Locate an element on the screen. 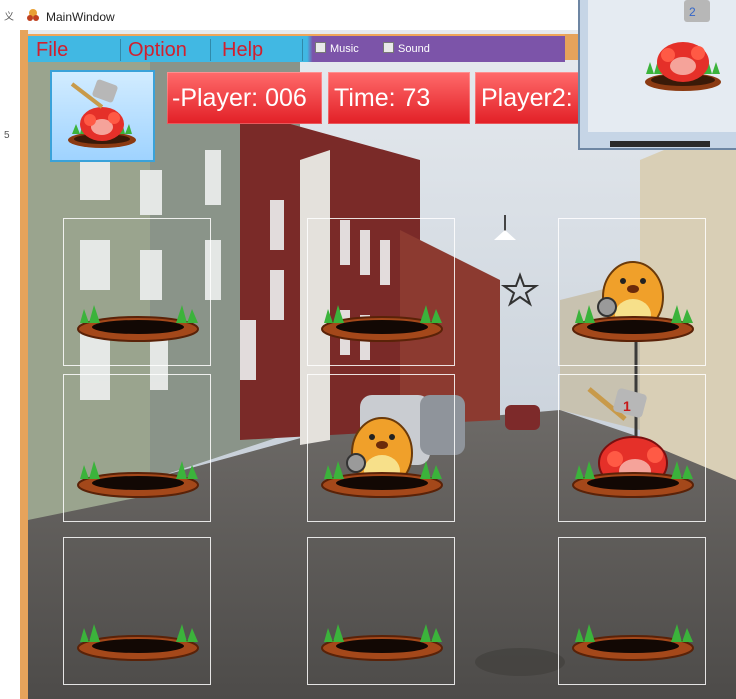  music-checkbox: Music is located at coordinates (337, 48).